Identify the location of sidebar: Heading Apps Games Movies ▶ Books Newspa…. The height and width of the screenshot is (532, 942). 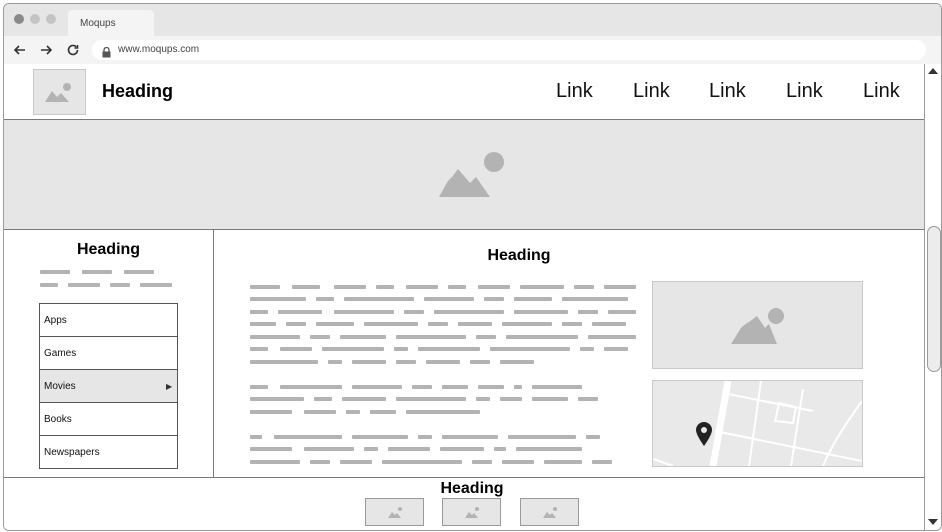
(109, 353).